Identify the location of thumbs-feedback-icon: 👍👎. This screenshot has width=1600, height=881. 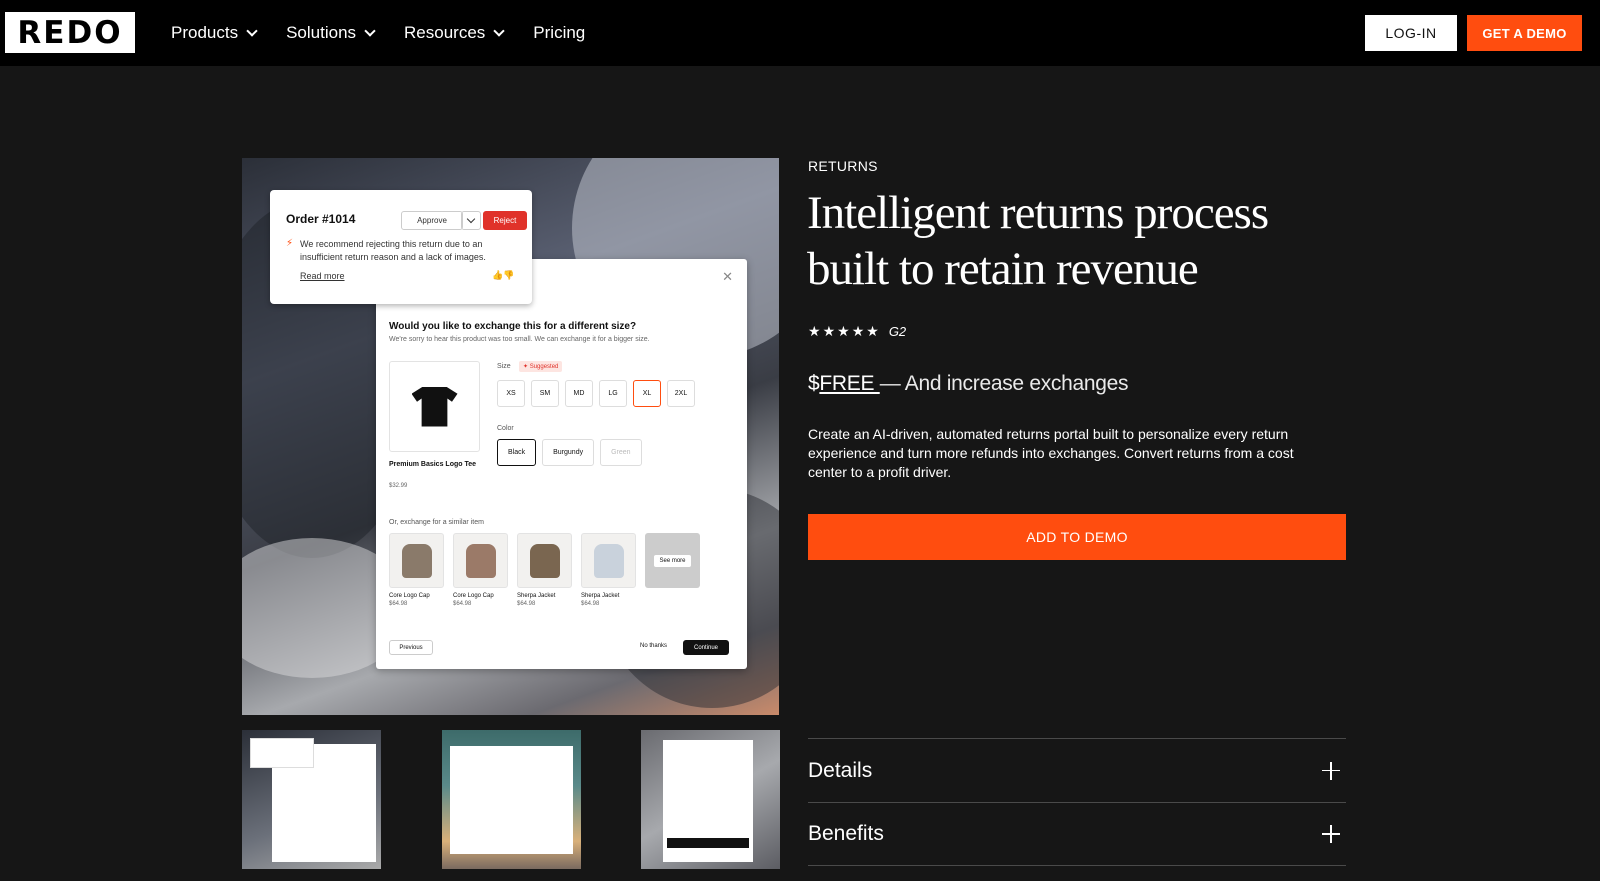
(503, 275).